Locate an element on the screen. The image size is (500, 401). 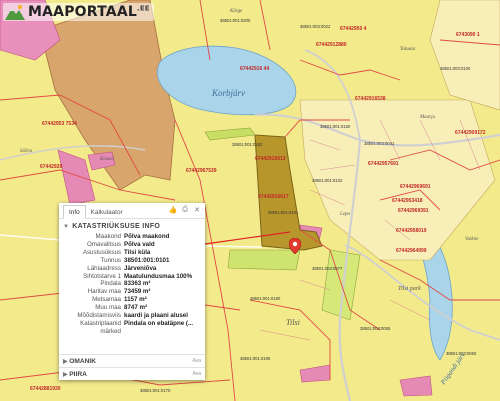
info-row: Omavalitsus Põlva vald is located at coordinates (120, 244).